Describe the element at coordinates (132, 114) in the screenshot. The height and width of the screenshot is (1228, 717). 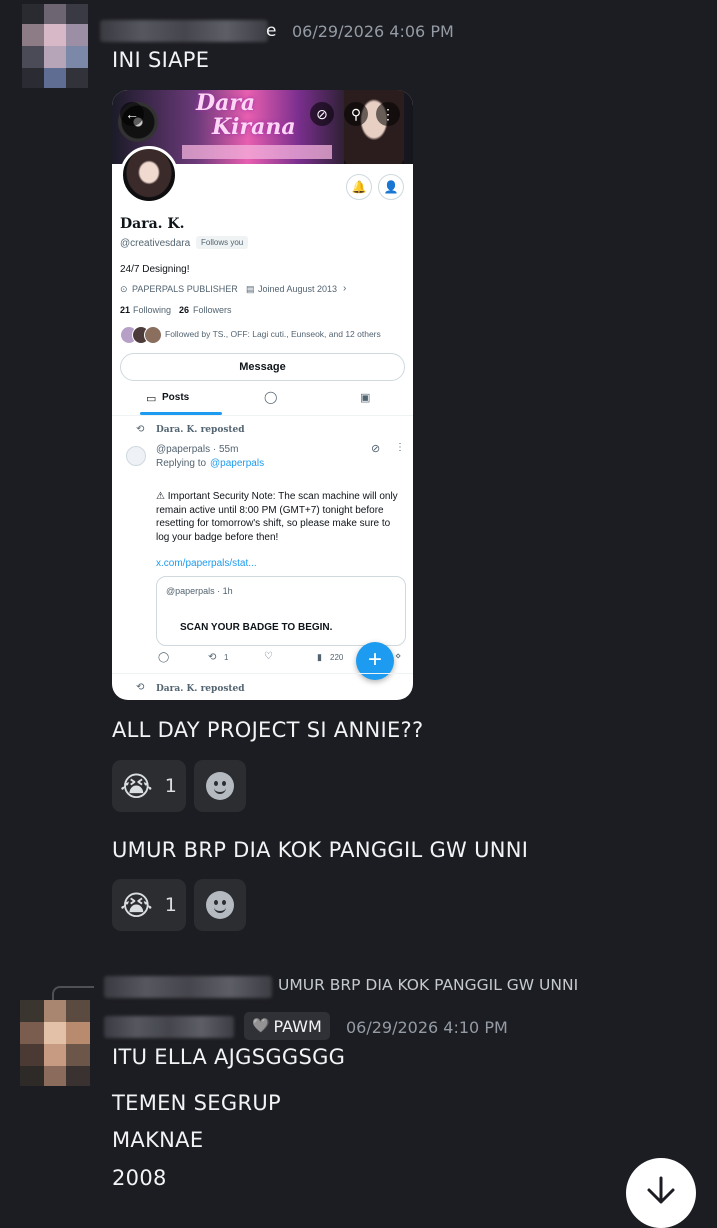
I see `back-arrow-icon: ←` at that location.